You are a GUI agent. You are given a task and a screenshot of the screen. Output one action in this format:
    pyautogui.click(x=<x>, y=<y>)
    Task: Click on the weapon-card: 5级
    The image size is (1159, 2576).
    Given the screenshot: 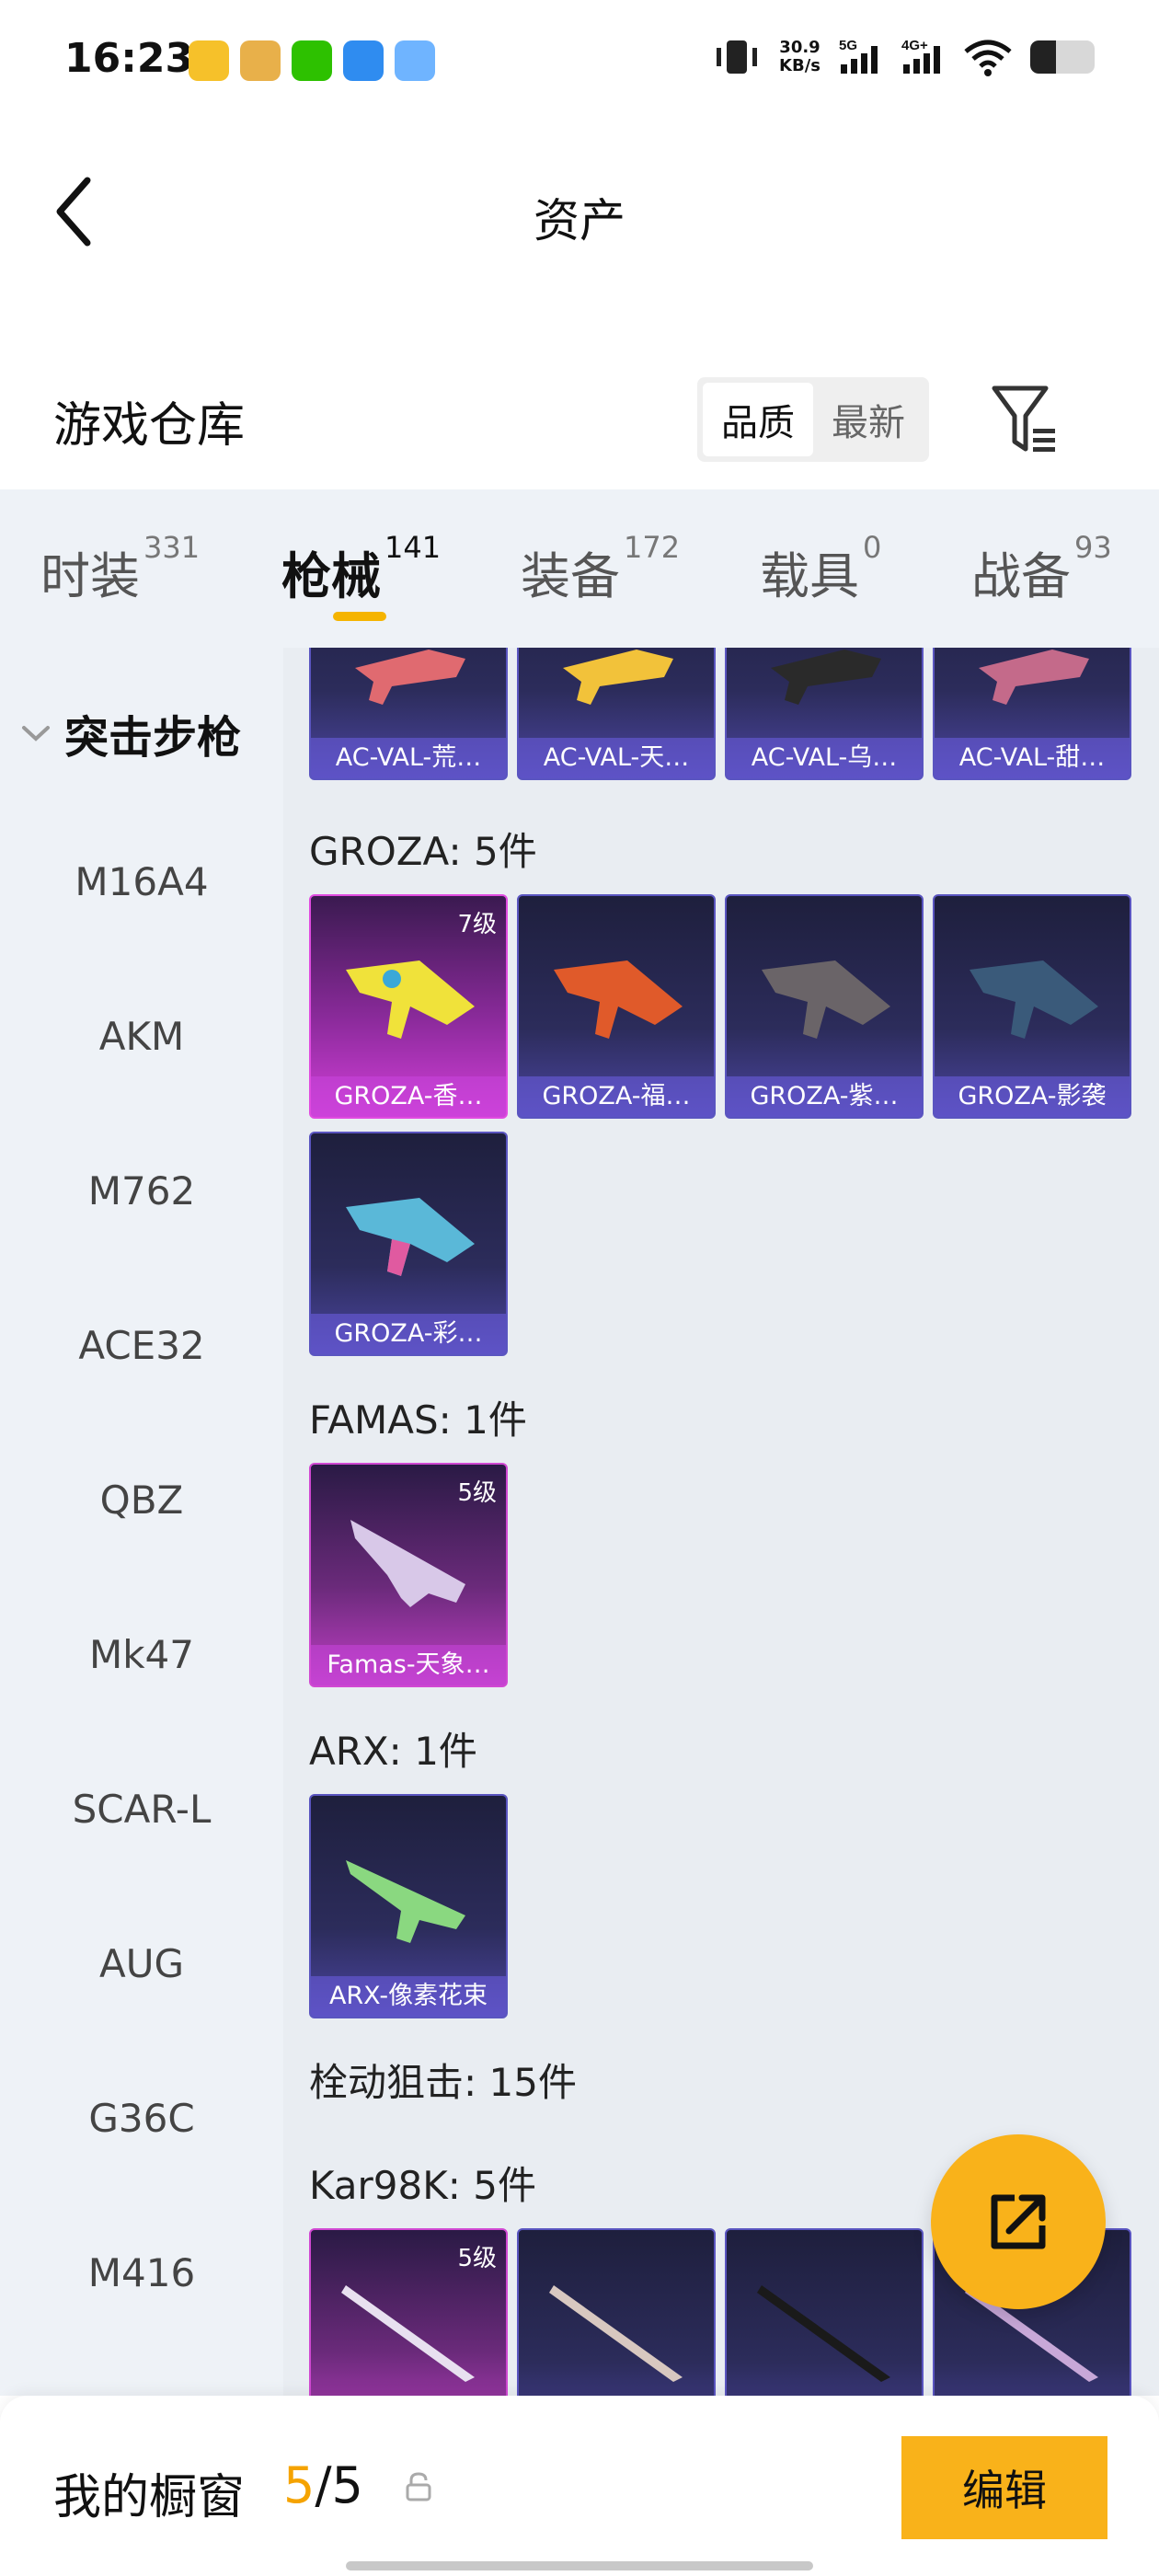 What is the action you would take?
    pyautogui.click(x=408, y=2312)
    